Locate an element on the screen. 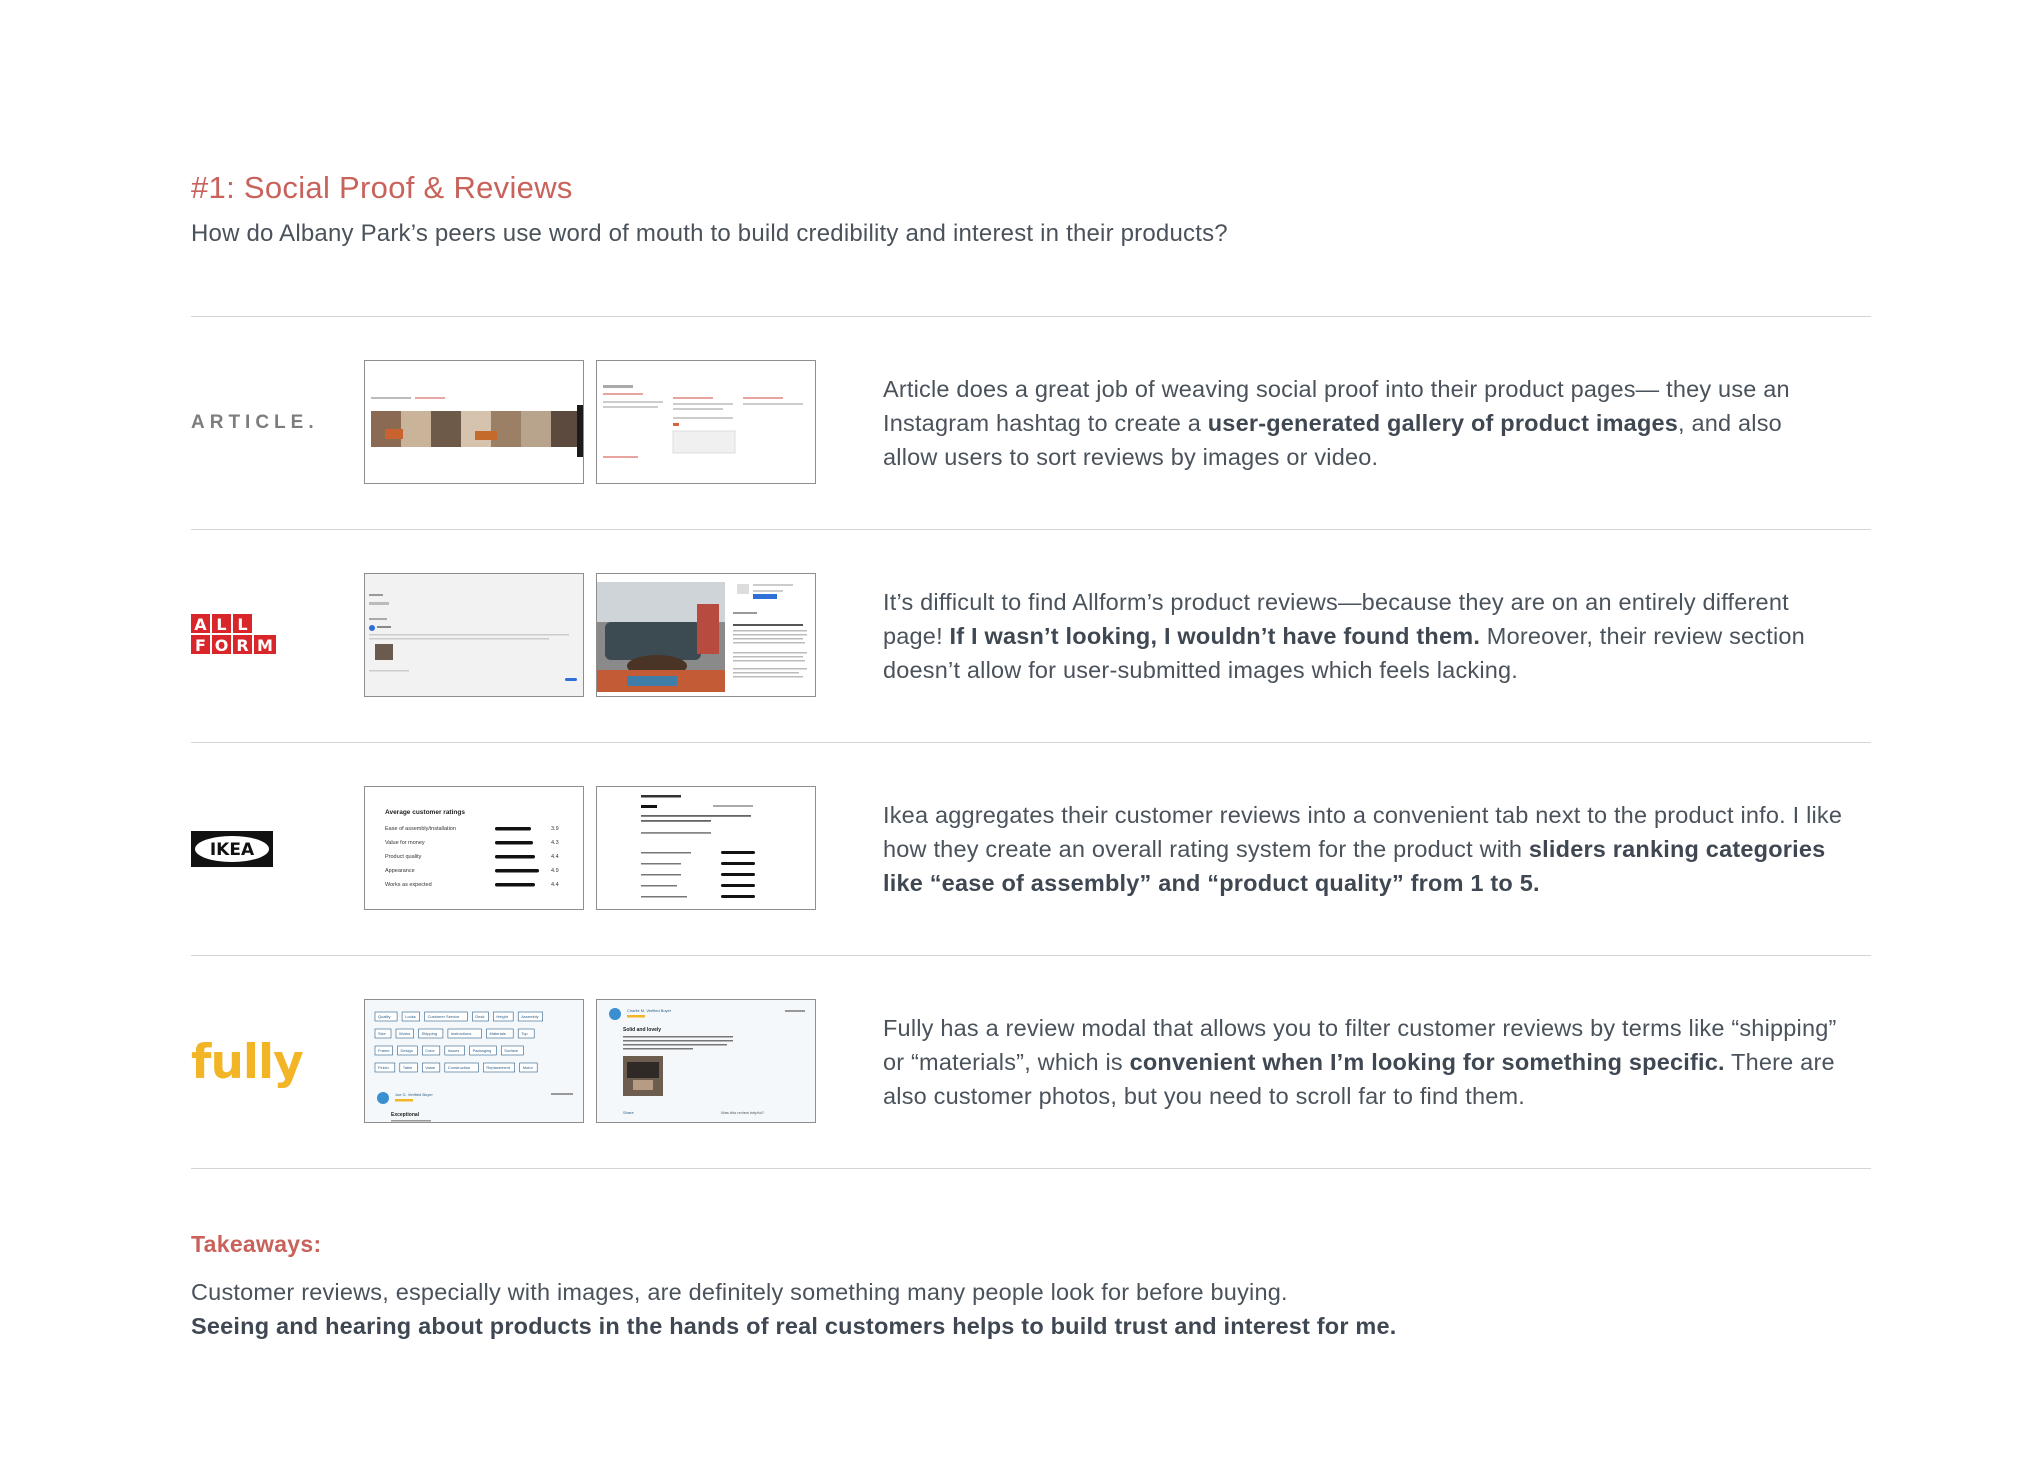 The height and width of the screenshot is (1469, 2041). ikea-rating-value: 4.3 is located at coordinates (555, 843).